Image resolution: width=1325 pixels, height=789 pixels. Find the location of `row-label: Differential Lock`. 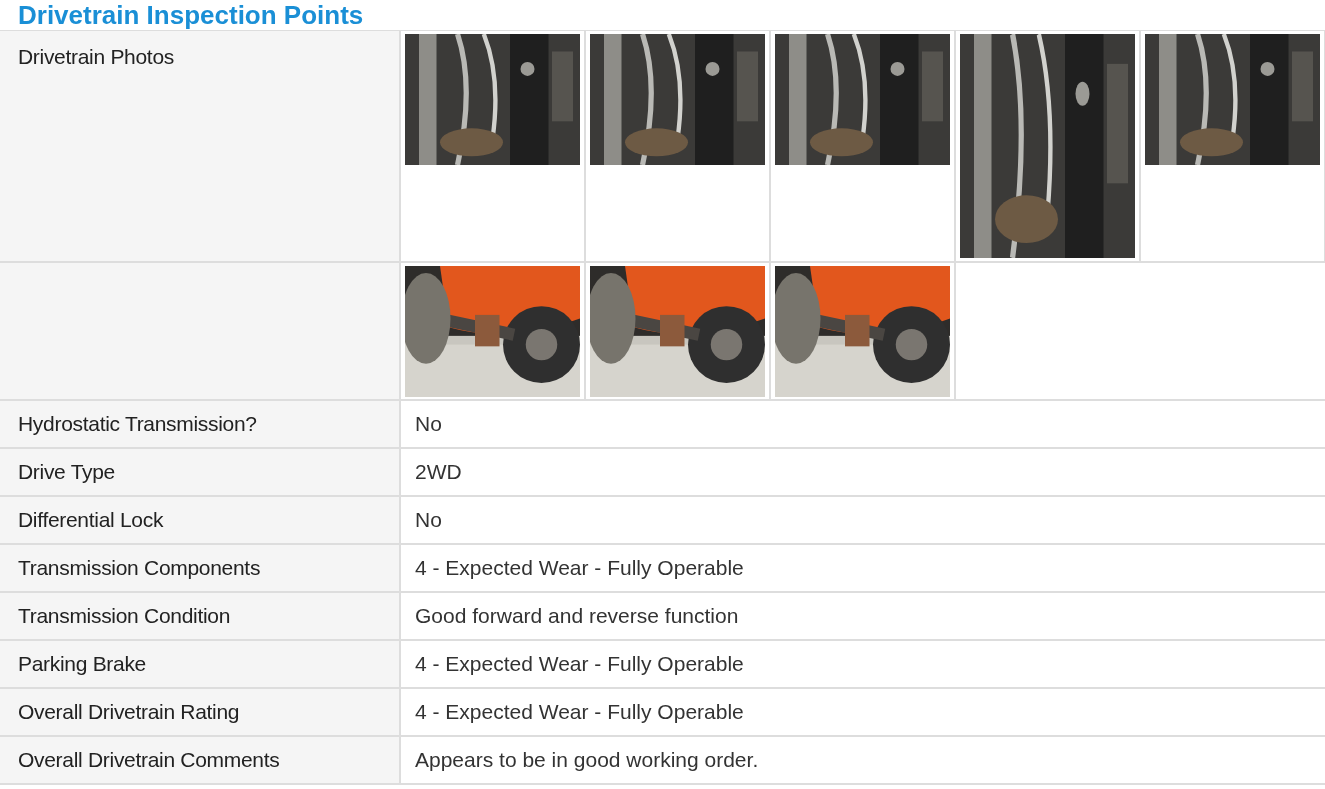

row-label: Differential Lock is located at coordinates (91, 520).